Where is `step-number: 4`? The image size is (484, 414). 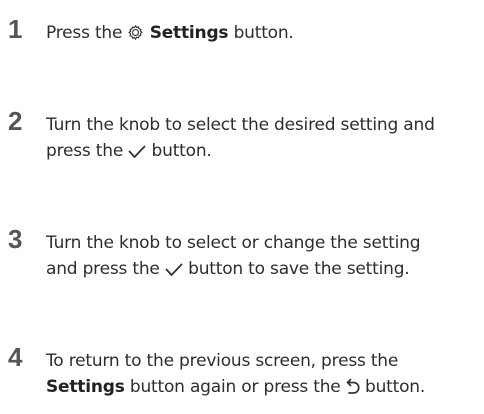 step-number: 4 is located at coordinates (15, 357).